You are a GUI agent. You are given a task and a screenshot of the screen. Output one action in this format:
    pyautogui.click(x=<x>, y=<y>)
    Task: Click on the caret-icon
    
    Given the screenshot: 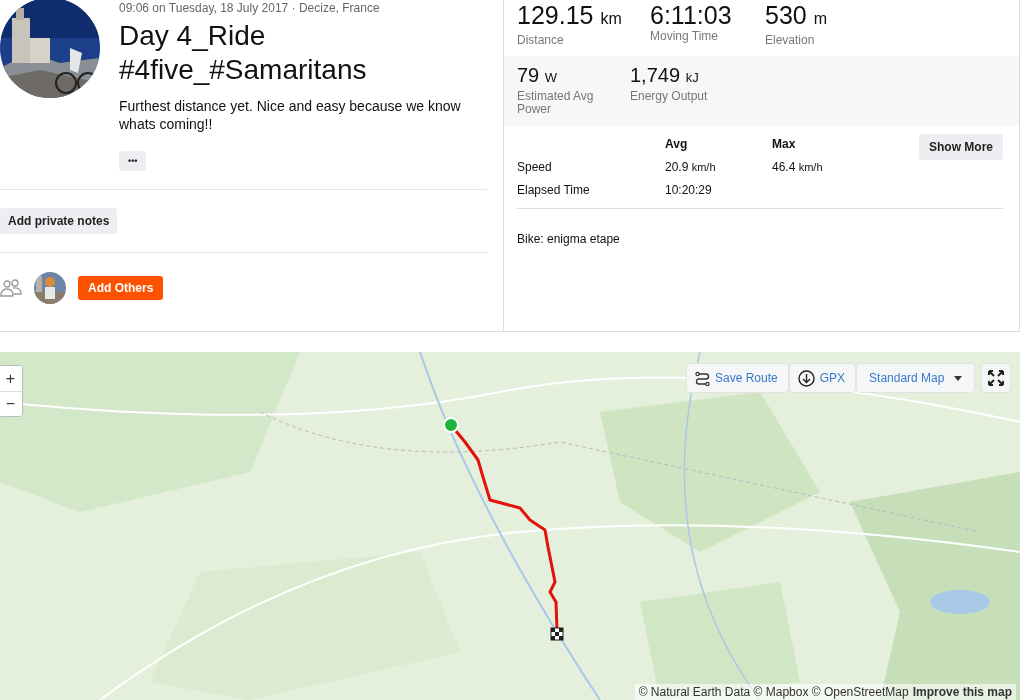 What is the action you would take?
    pyautogui.click(x=958, y=378)
    